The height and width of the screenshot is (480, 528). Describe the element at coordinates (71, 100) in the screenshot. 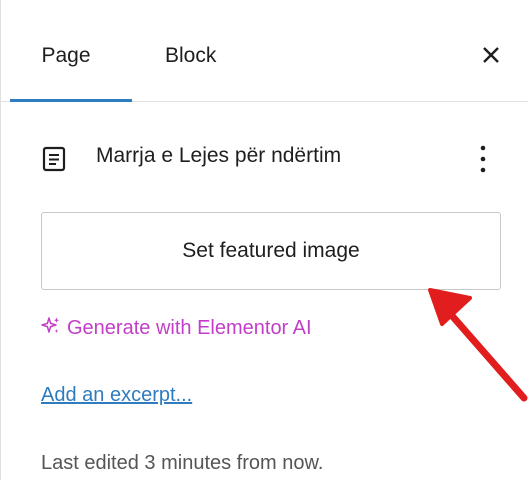

I see `active-tab-indicator` at that location.